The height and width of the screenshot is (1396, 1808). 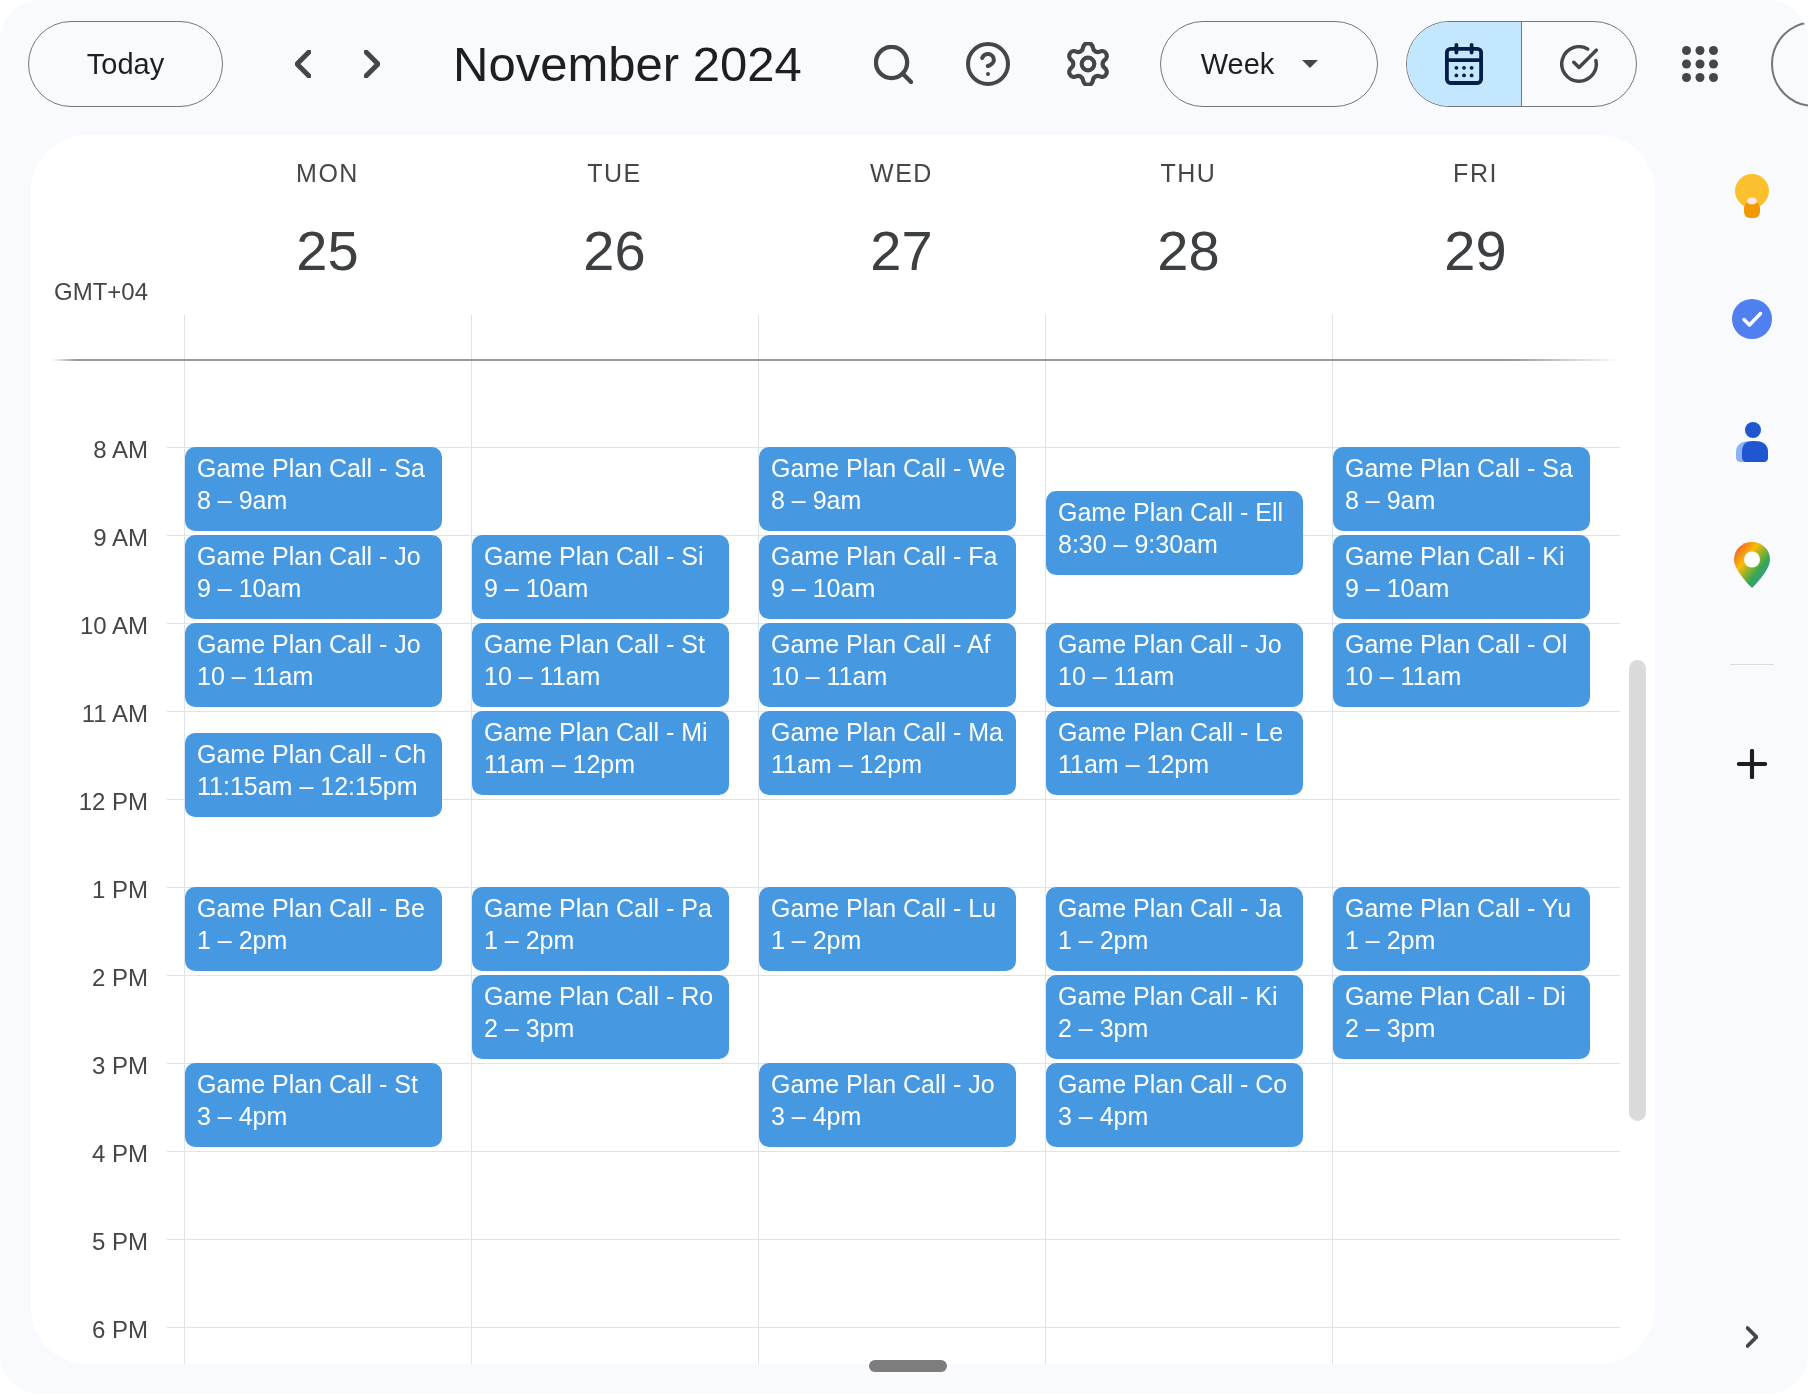 I want to click on event-card: Game Plan Call - Af 10 – 11am, so click(x=887, y=665).